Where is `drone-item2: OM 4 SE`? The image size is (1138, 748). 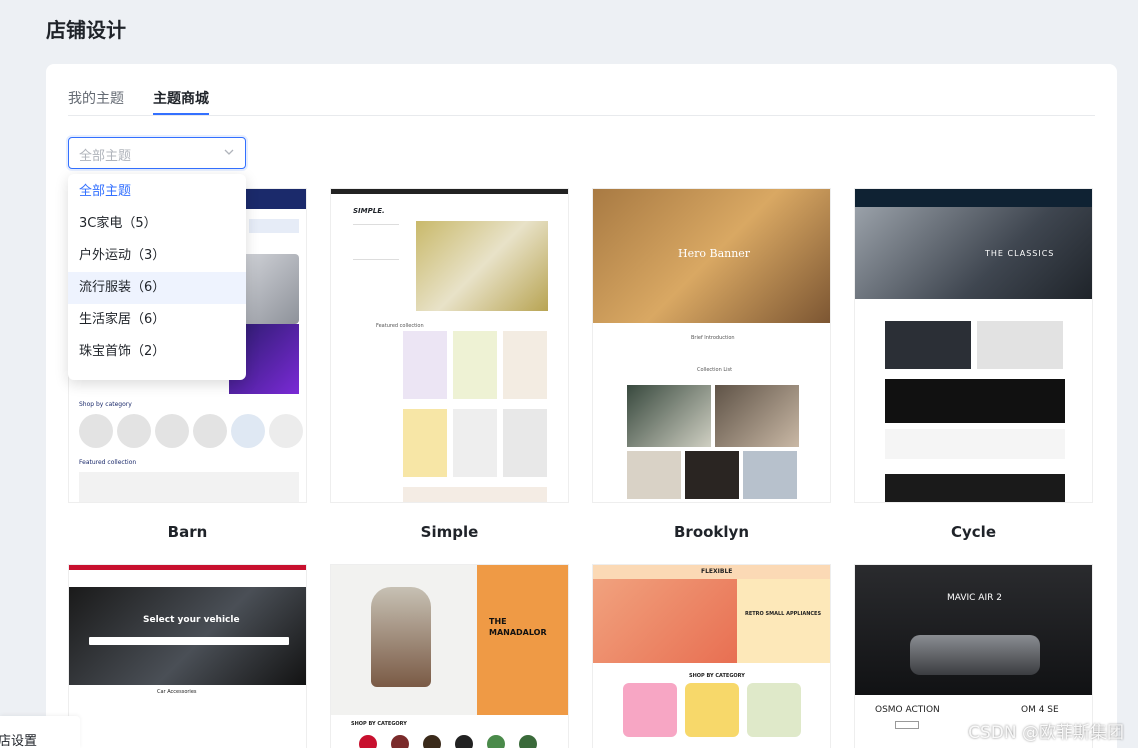 drone-item2: OM 4 SE is located at coordinates (1040, 710).